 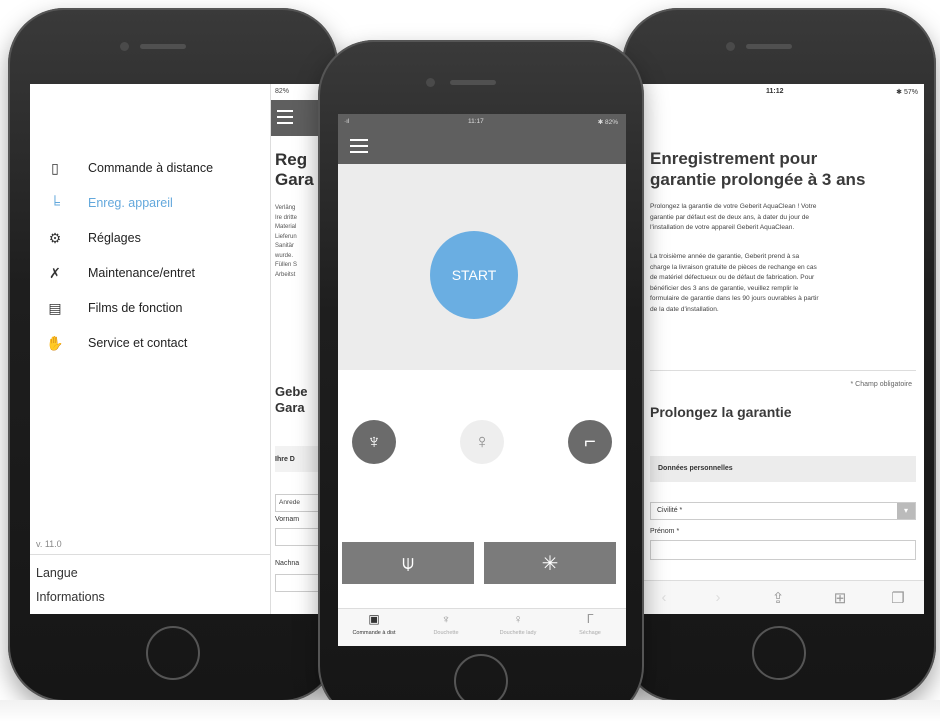 What do you see at coordinates (57, 573) in the screenshot?
I see `language-link: Langue` at bounding box center [57, 573].